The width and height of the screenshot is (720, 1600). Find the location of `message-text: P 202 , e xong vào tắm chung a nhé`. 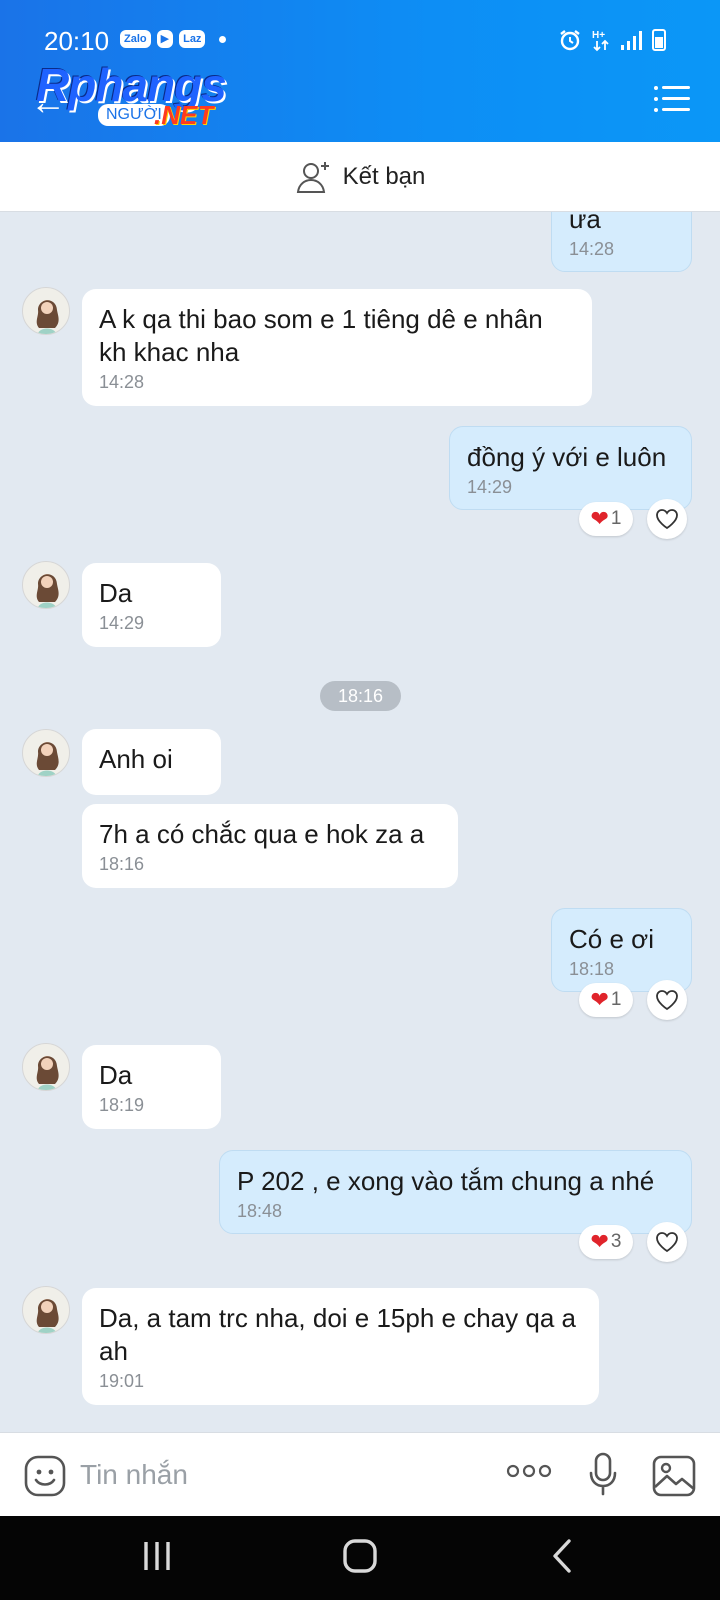

message-text: P 202 , e xong vào tắm chung a nhé is located at coordinates (446, 1181).